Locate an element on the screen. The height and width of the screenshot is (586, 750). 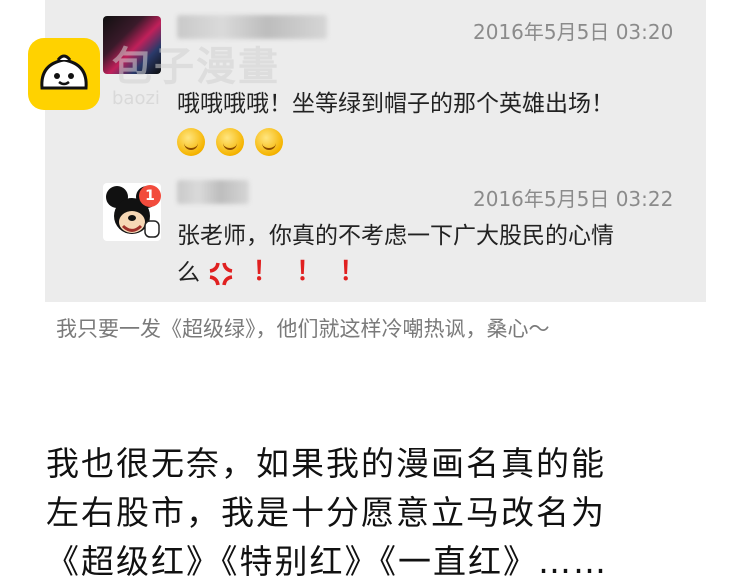
comment-text: 张老师，你真的不考虑一下广大股民的心情 is located at coordinates (395, 236).